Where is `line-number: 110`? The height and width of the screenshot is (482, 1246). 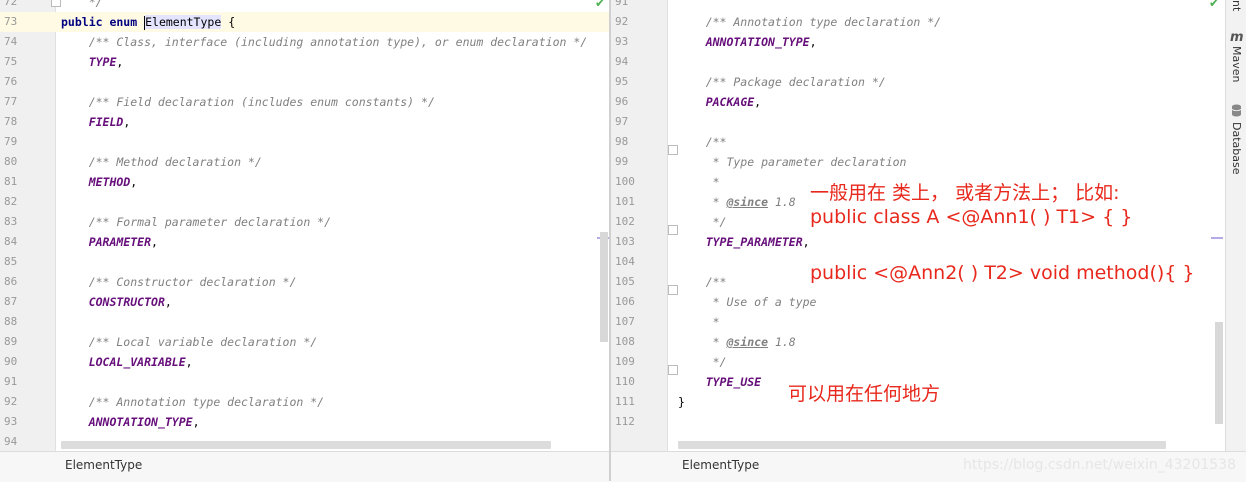
line-number: 110 is located at coordinates (635, 382).